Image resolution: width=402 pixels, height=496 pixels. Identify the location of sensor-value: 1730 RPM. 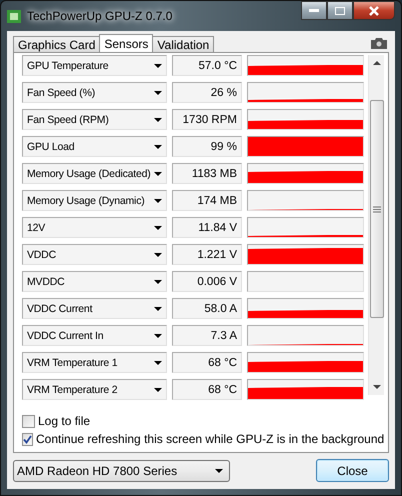
(207, 119).